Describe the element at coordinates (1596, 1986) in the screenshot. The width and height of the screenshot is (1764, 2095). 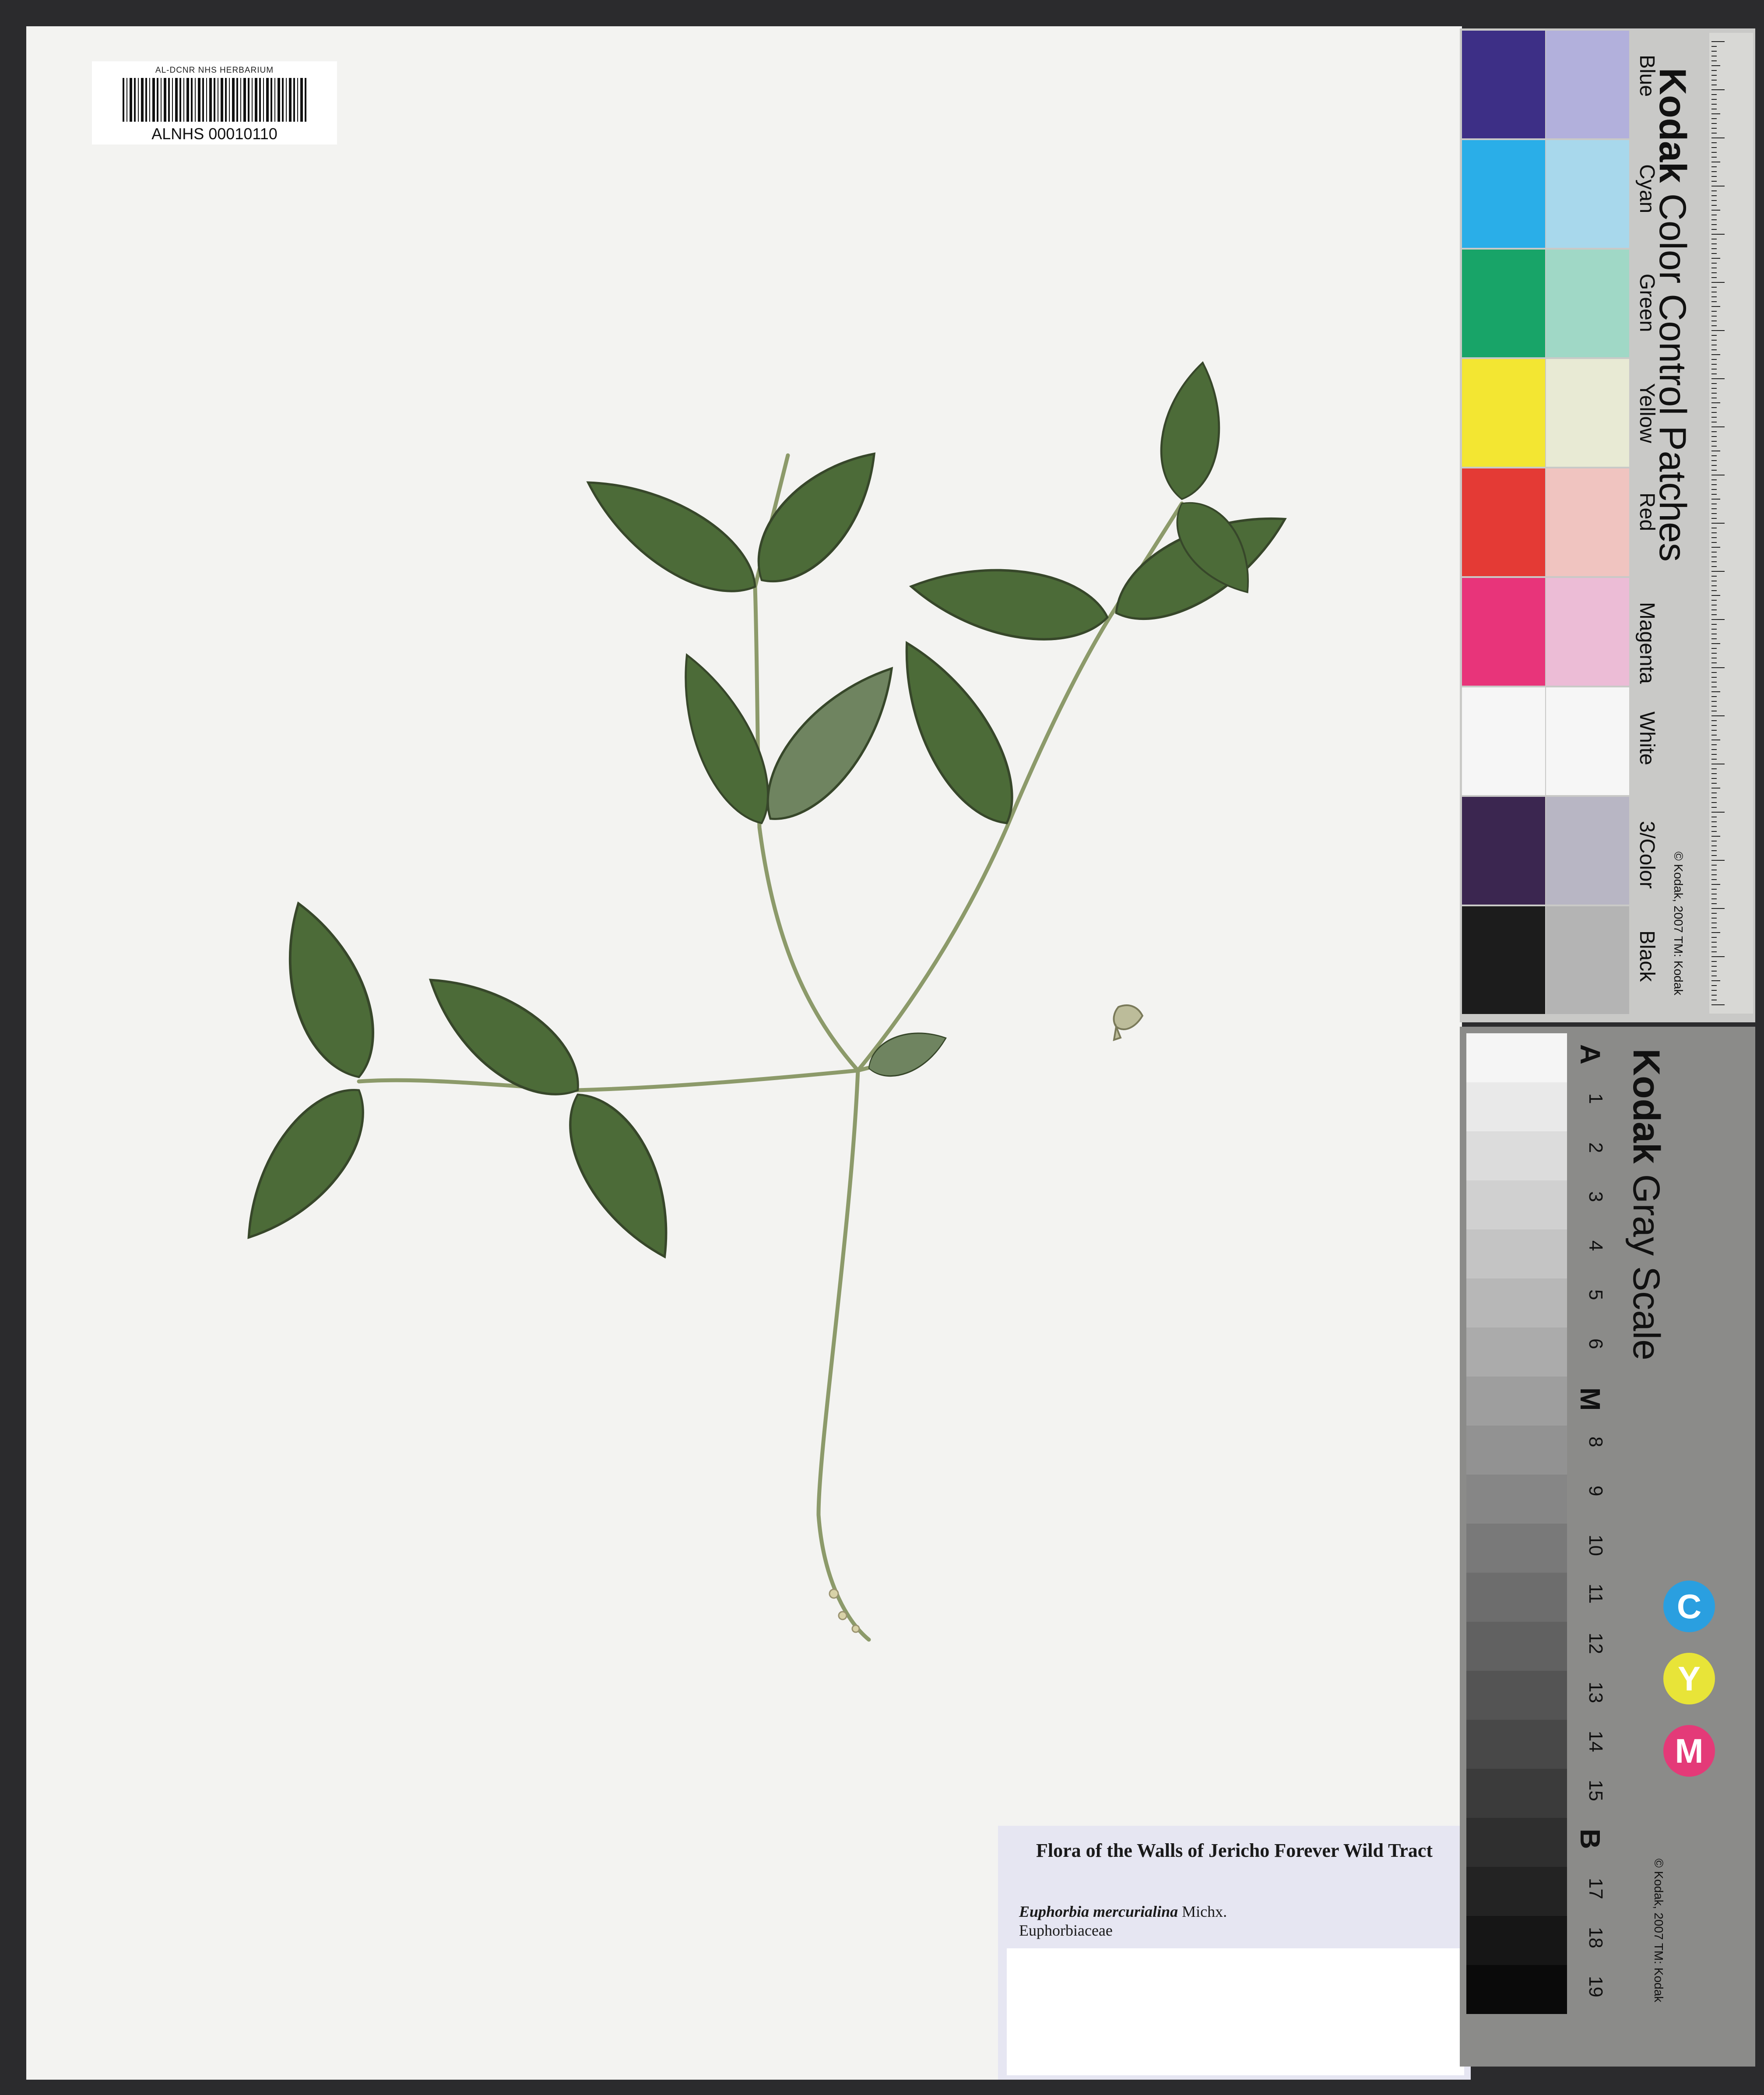
I see `gray-step-label: 19` at that location.